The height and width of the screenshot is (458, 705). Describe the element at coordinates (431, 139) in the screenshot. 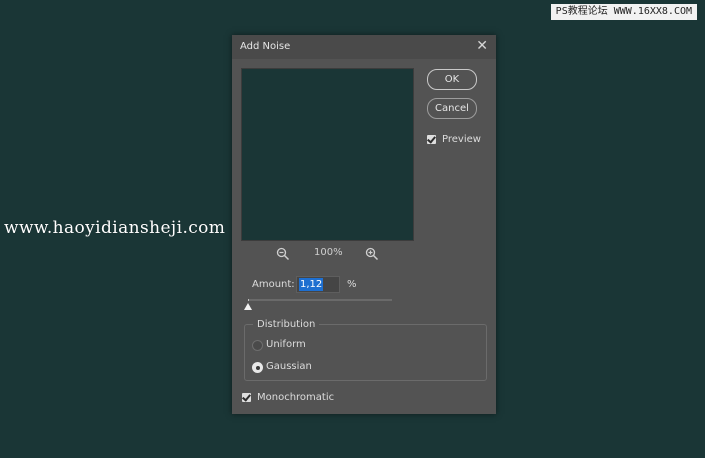

I see `preview-checkbox` at that location.